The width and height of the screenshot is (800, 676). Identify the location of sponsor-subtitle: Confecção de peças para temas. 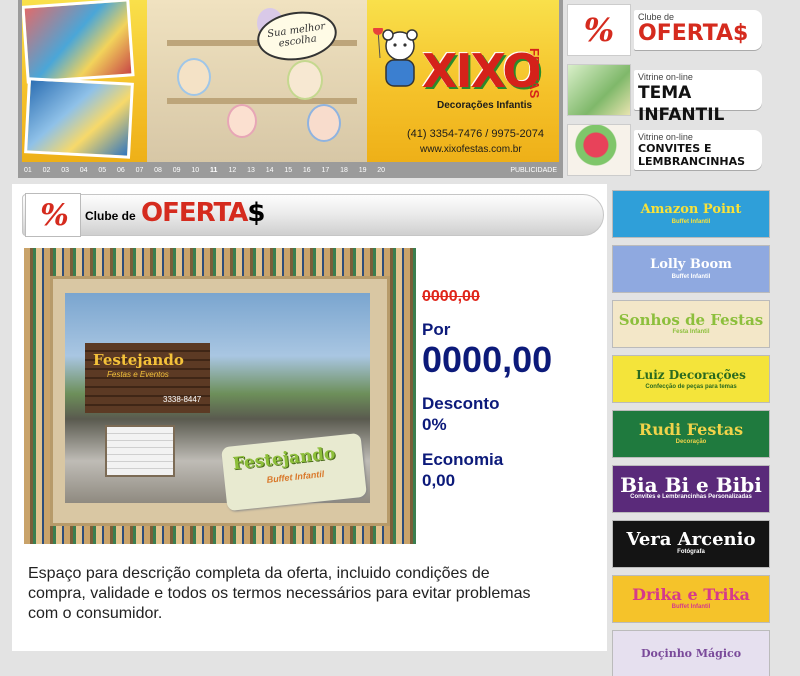
(691, 387).